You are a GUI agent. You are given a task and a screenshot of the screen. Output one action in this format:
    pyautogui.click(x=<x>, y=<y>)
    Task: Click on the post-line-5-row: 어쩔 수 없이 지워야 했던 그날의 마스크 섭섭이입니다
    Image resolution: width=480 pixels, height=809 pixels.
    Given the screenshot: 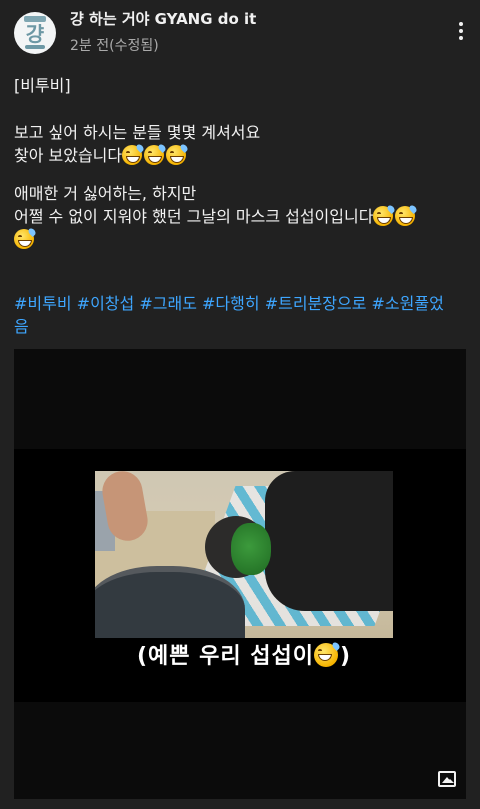 What is the action you would take?
    pyautogui.click(x=242, y=216)
    